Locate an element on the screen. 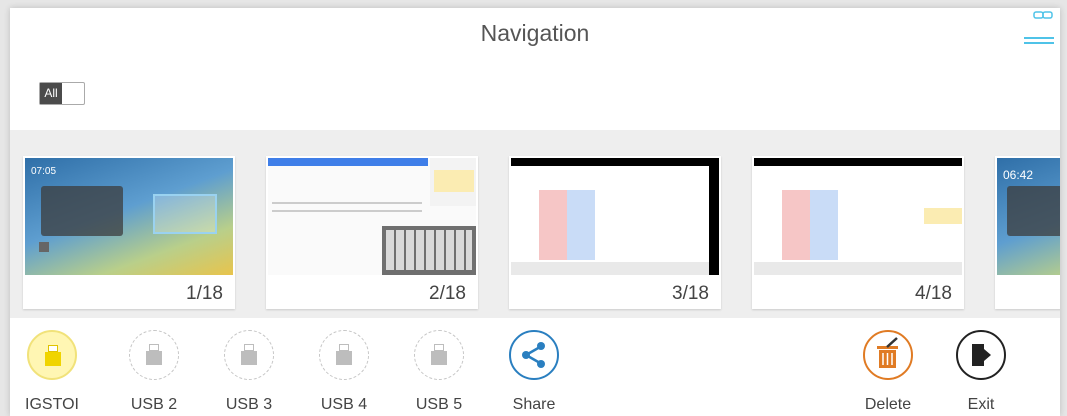  thumbnail-page-4: 4/18 is located at coordinates (858, 232).